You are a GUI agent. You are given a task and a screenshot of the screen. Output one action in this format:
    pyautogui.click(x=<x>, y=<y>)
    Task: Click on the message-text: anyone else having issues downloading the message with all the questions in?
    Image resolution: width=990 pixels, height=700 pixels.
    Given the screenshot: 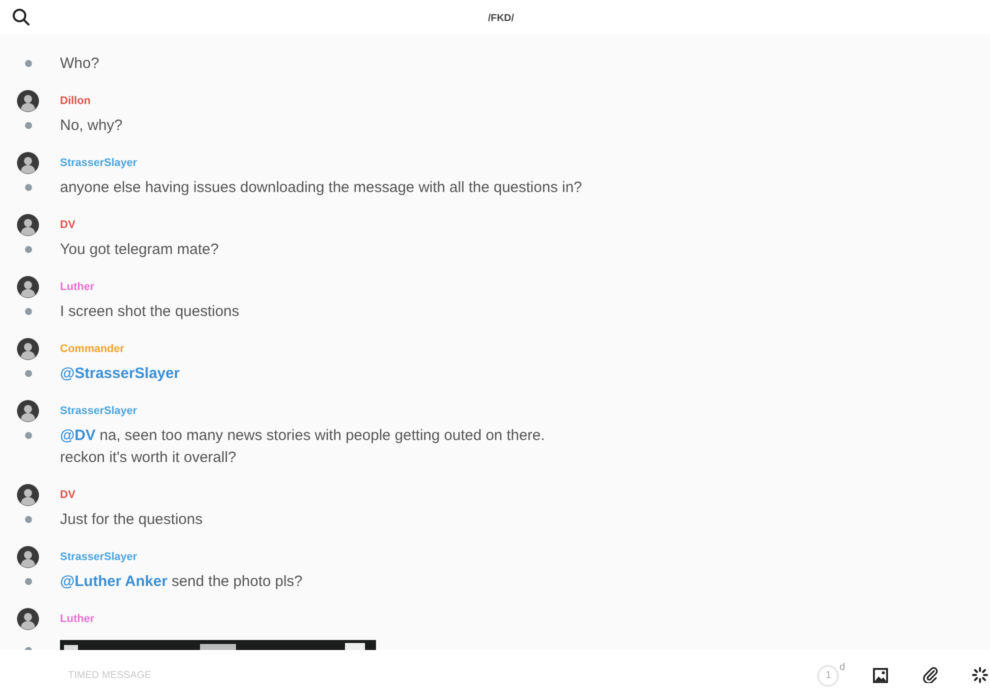 What is the action you would take?
    pyautogui.click(x=322, y=188)
    